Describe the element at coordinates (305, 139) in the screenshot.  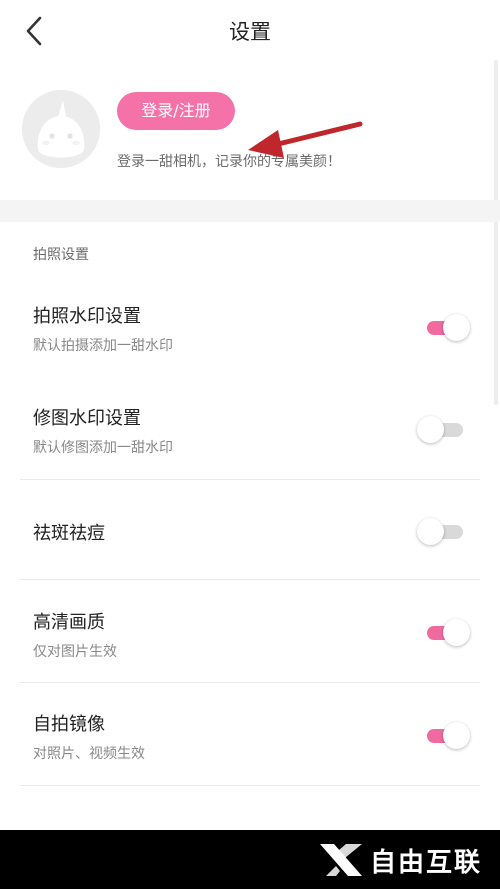
I see `annotation-arrow-icon` at that location.